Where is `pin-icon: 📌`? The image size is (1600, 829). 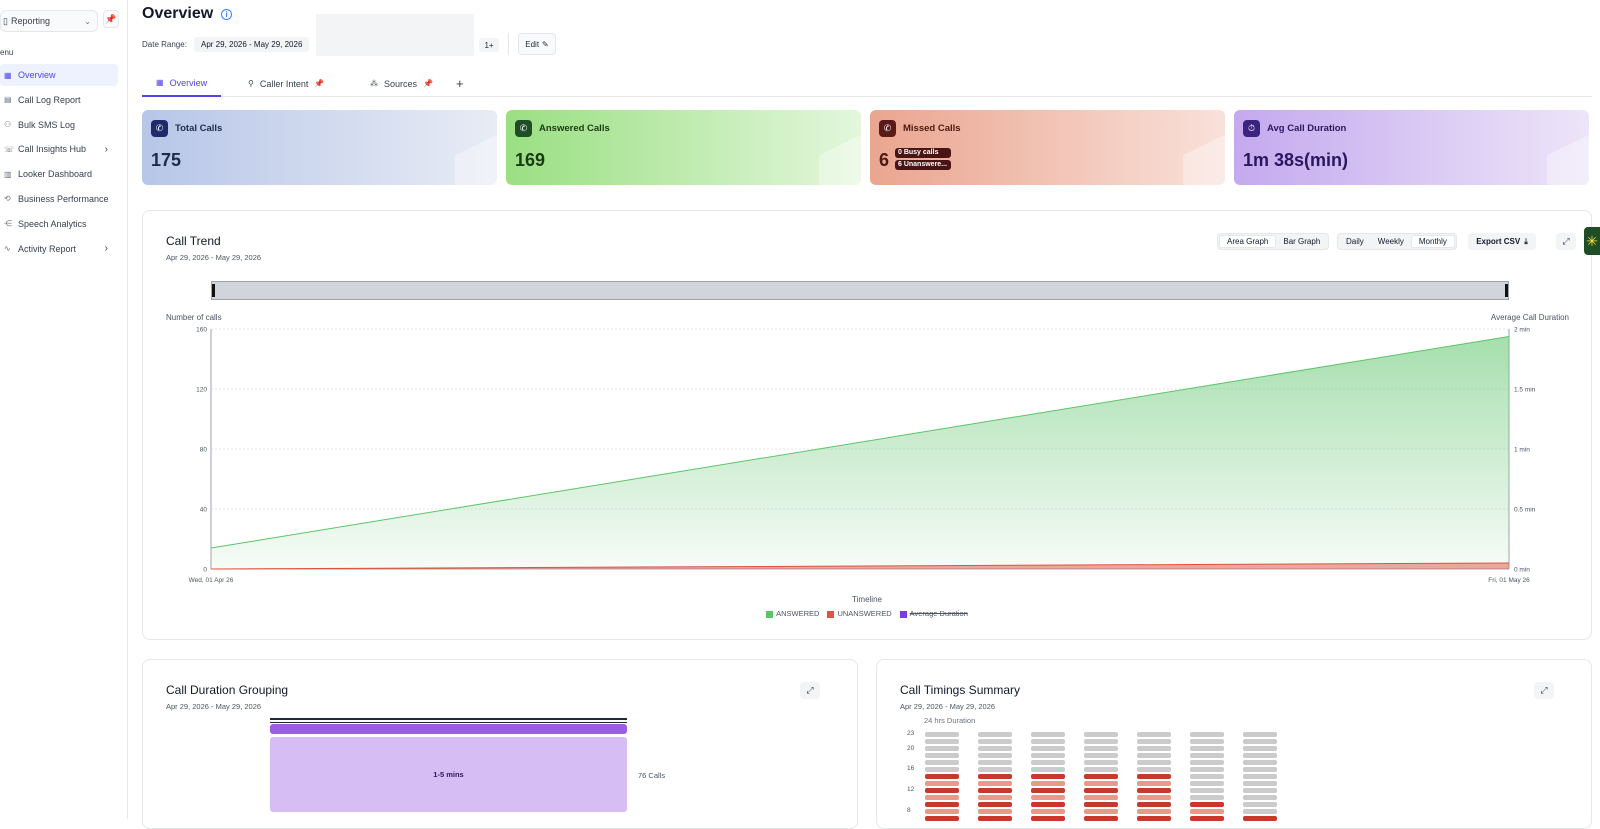
pin-icon: 📌 is located at coordinates (319, 83).